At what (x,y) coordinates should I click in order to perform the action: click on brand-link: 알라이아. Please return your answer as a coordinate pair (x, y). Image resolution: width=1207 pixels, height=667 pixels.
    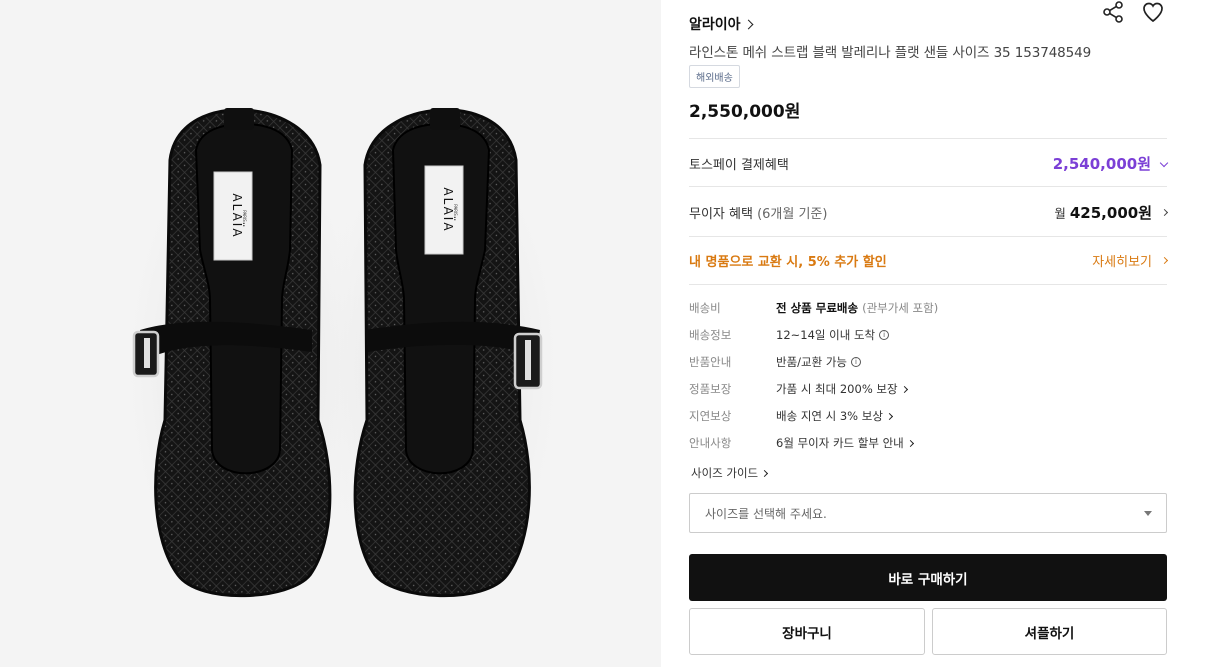
    Looking at the image, I should click on (721, 24).